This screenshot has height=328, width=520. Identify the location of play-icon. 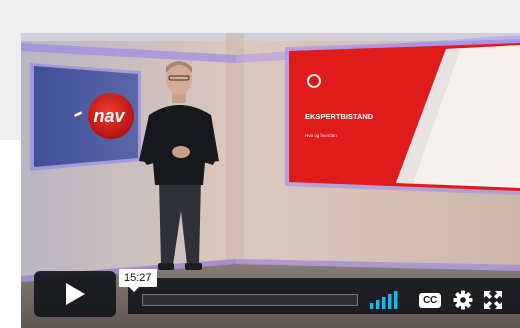
(75, 294).